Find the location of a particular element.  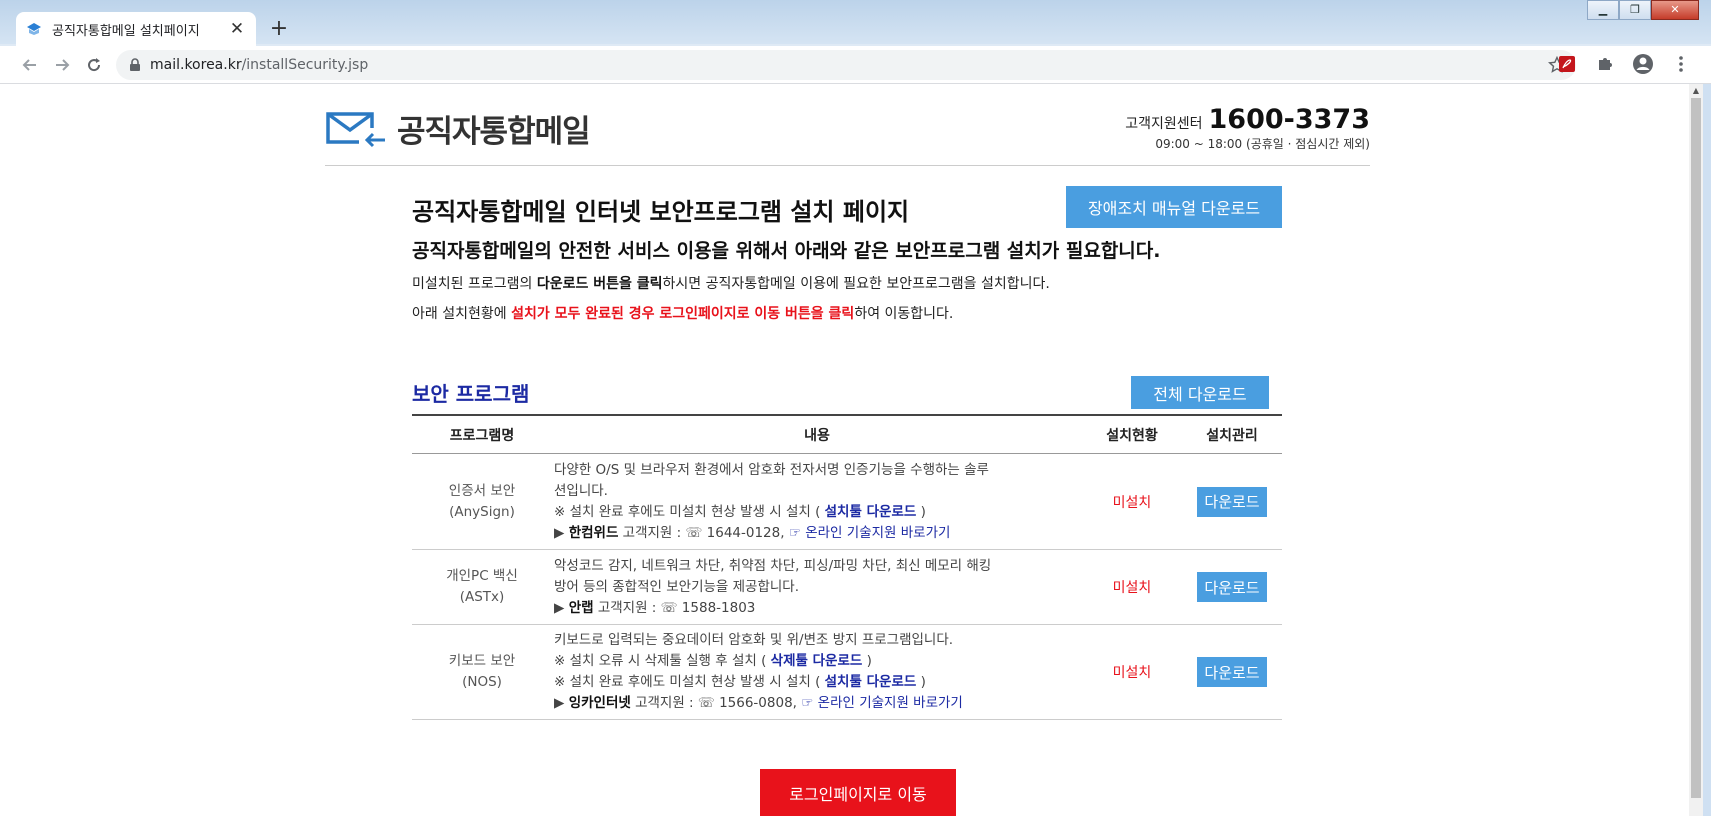

pdf-extension-icon is located at coordinates (1567, 64).